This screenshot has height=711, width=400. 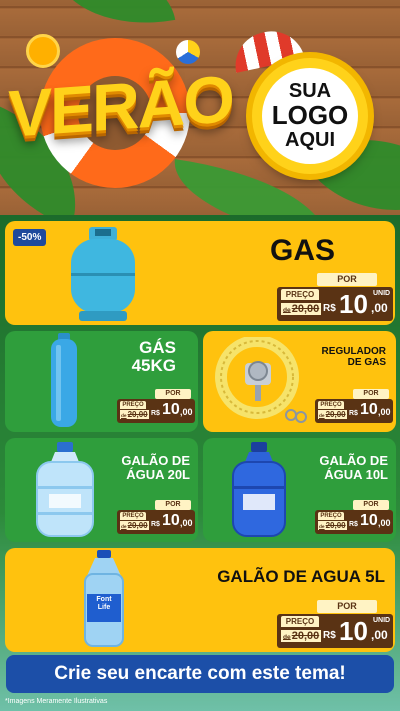 What do you see at coordinates (300, 294) in the screenshot?
I see `price-preco-label-top: PREÇO` at bounding box center [300, 294].